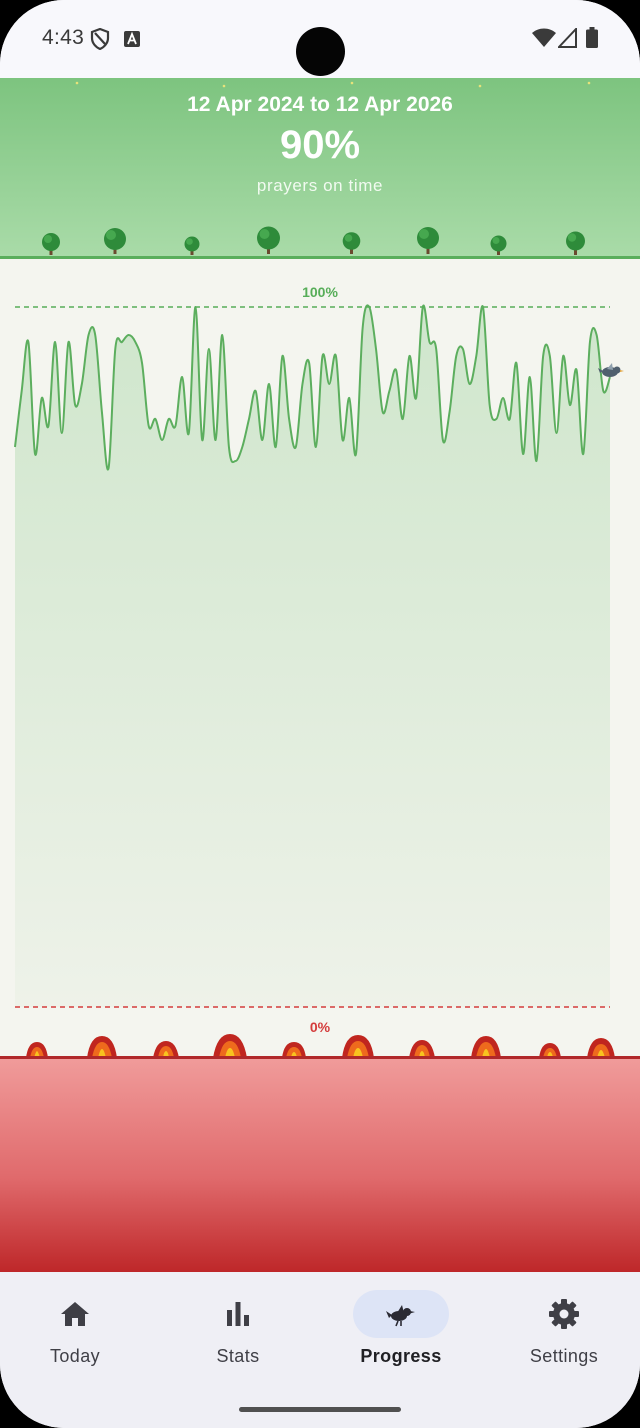 This screenshot has width=640, height=1428. I want to click on home-icon, so click(75, 1314).